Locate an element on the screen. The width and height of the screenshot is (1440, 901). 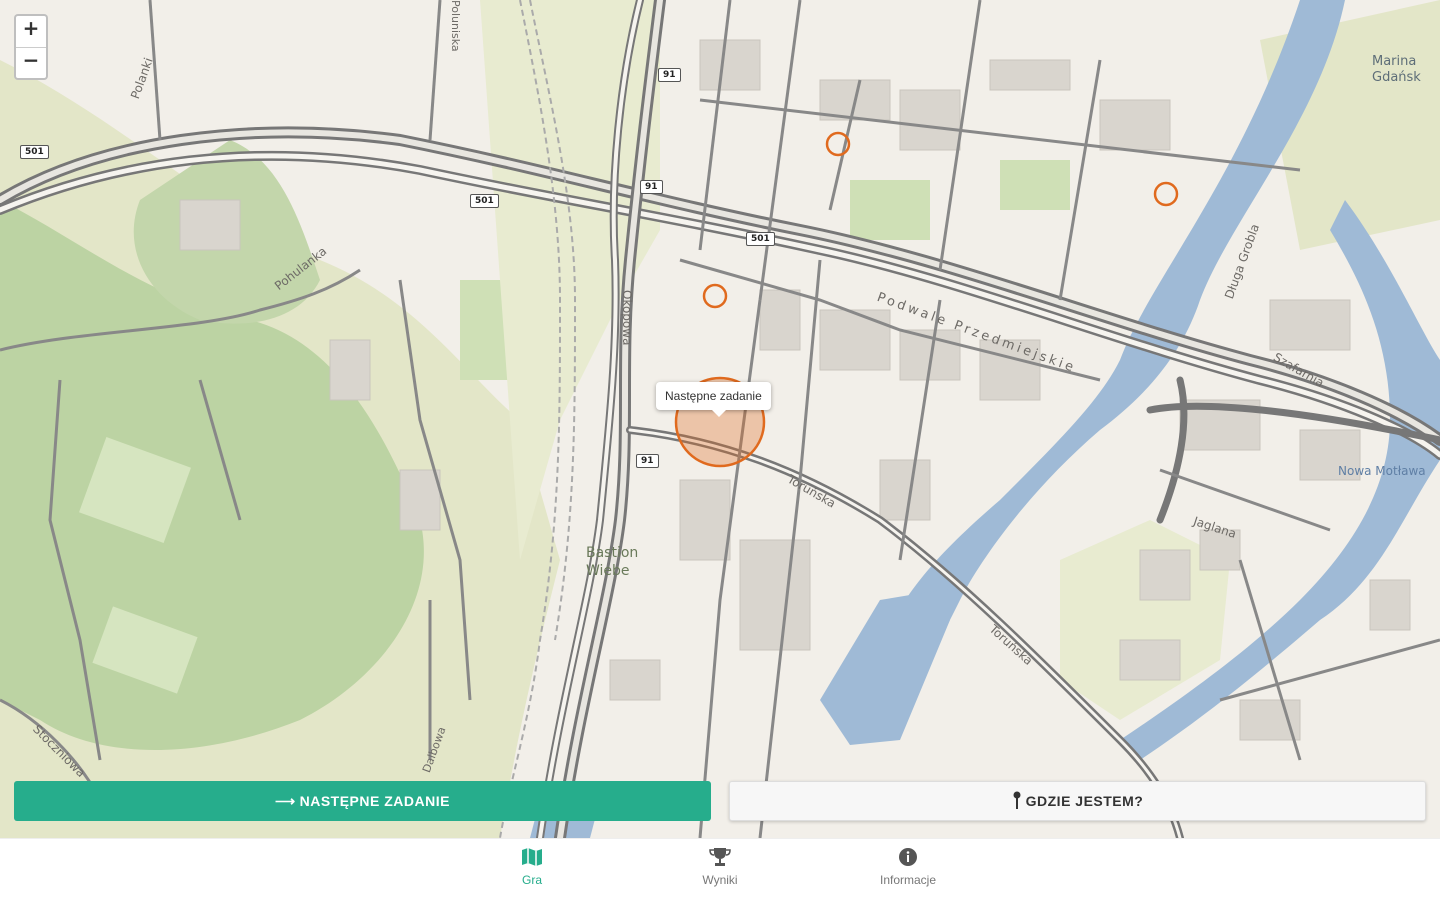
next-task-tooltip: Następne zadanie is located at coordinates (713, 399).